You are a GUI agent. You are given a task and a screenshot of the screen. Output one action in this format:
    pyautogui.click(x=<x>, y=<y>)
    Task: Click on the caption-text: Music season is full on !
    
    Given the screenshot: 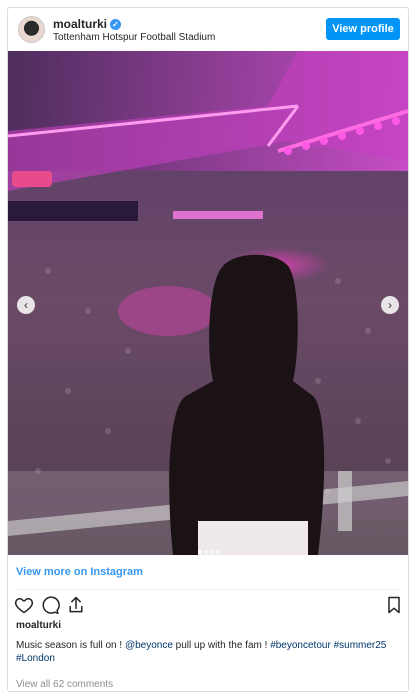 What is the action you would take?
    pyautogui.click(x=70, y=645)
    